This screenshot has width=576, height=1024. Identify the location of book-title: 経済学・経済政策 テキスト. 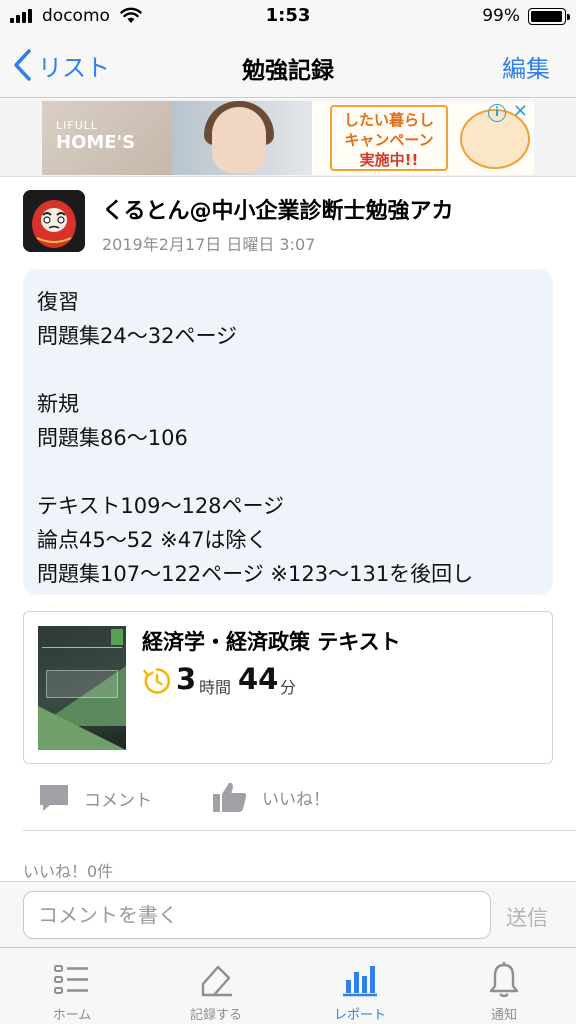
(271, 642).